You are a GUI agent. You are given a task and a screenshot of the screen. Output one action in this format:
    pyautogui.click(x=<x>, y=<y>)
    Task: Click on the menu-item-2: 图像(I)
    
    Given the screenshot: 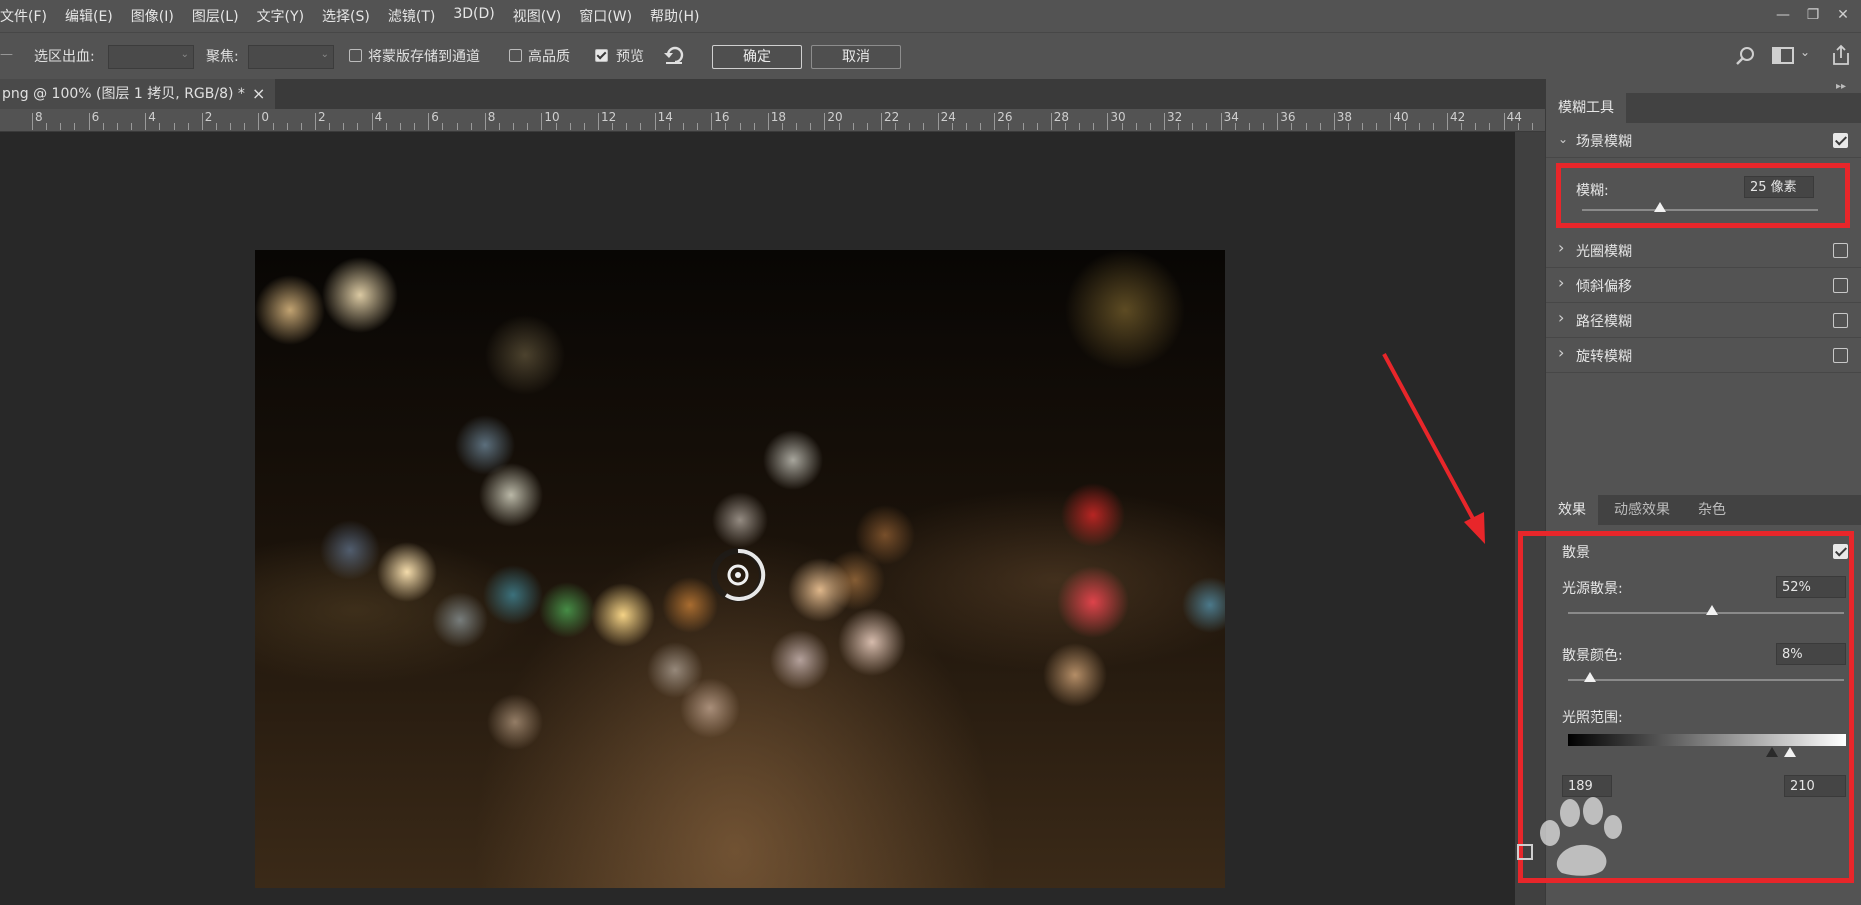 What is the action you would take?
    pyautogui.click(x=157, y=16)
    